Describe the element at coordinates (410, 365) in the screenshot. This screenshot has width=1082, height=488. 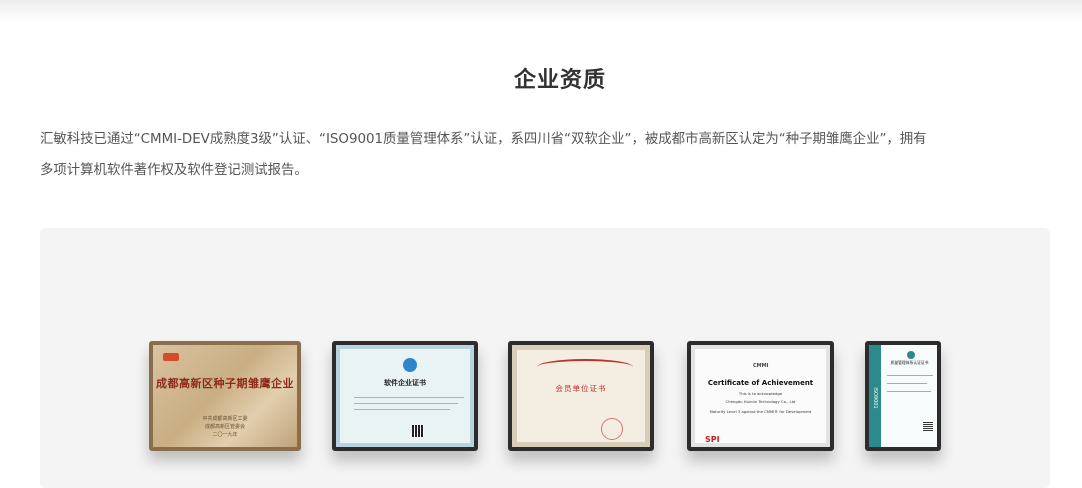
I see `csia-emblem-icon` at that location.